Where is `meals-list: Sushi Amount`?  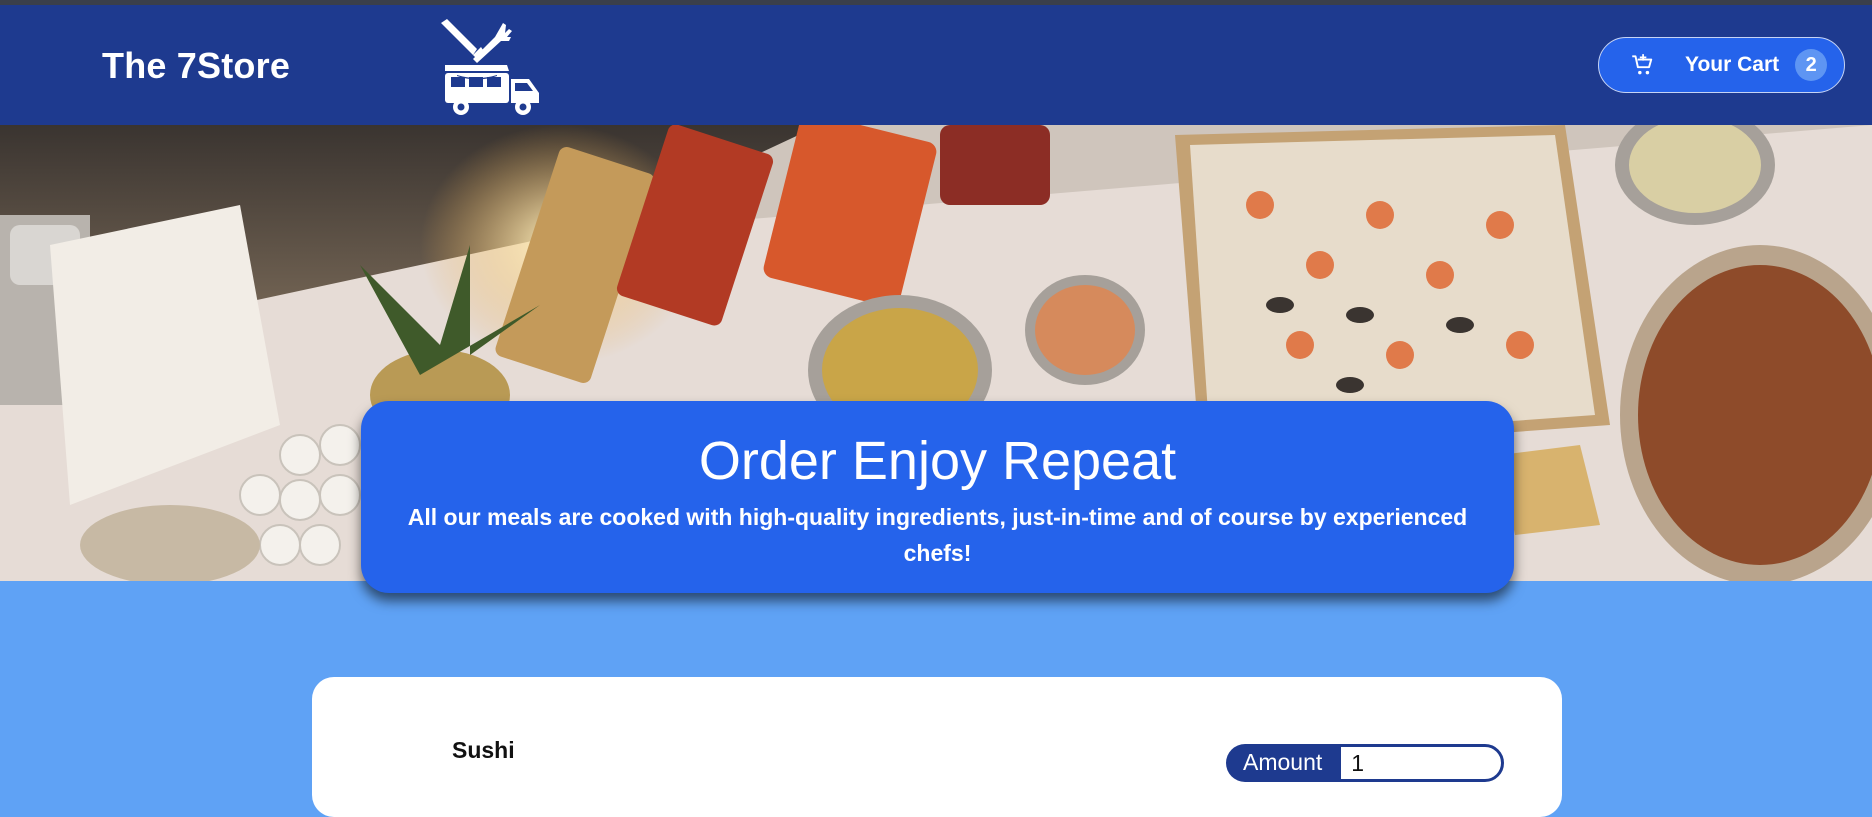 meals-list: Sushi Amount is located at coordinates (937, 747).